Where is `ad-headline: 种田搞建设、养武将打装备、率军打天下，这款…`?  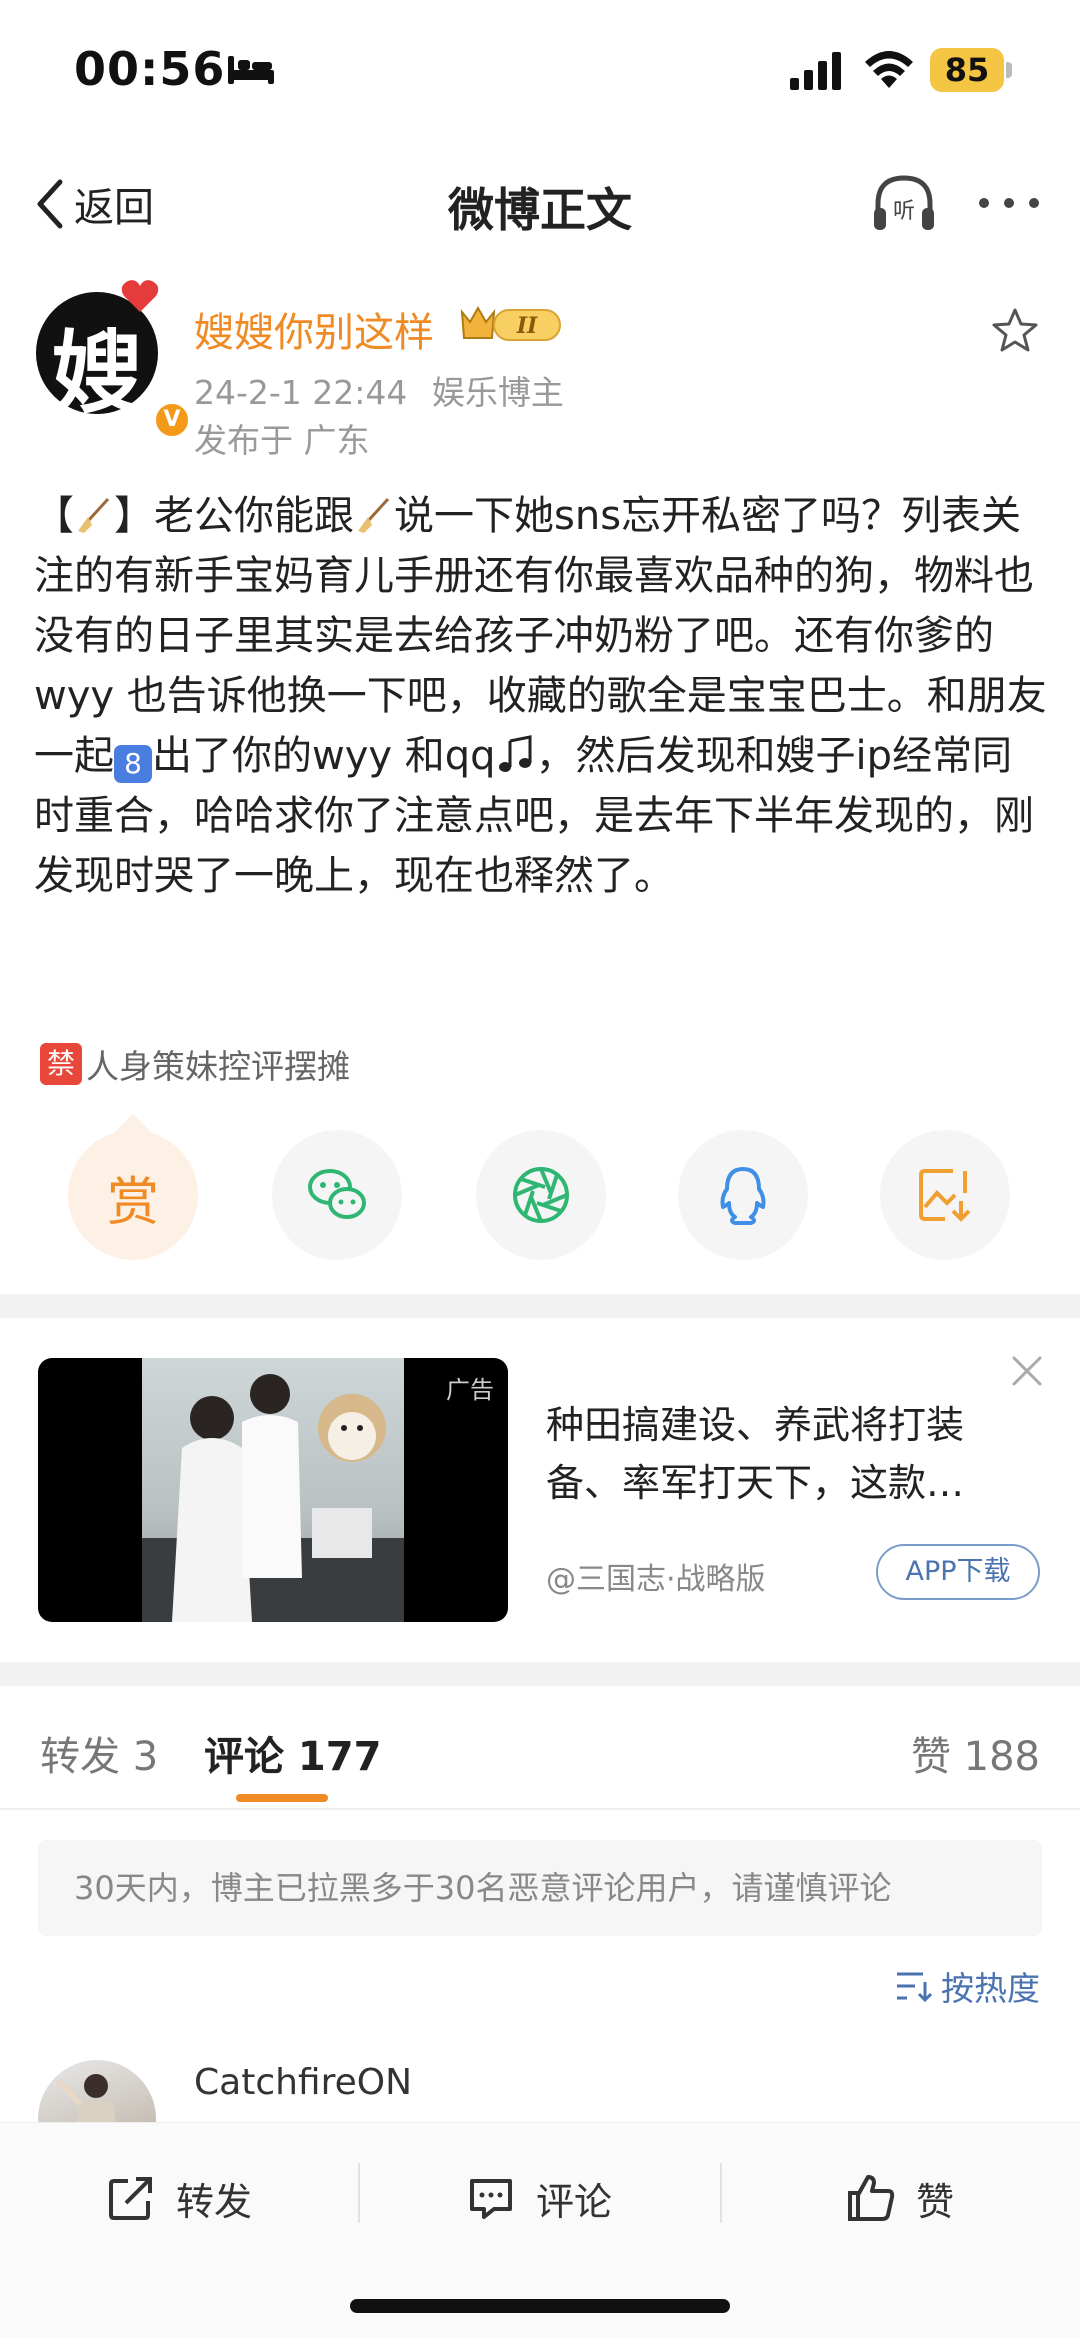
ad-headline: 种田搞建设、养武将打装备、率军打天下，这款… is located at coordinates (786, 1454).